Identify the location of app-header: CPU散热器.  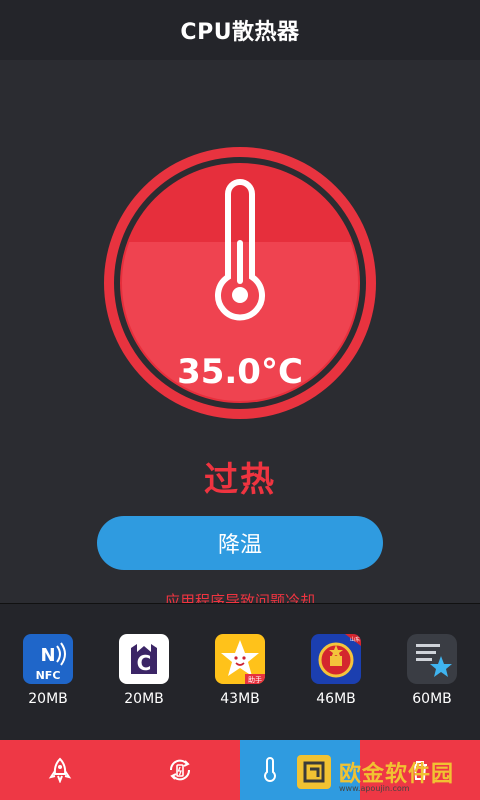
(240, 30).